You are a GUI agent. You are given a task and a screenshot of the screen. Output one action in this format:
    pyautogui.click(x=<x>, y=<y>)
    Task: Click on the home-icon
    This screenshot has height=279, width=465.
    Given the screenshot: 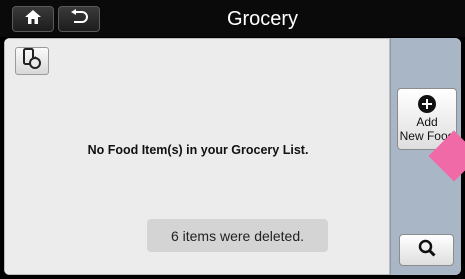 What is the action you would take?
    pyautogui.click(x=33, y=19)
    